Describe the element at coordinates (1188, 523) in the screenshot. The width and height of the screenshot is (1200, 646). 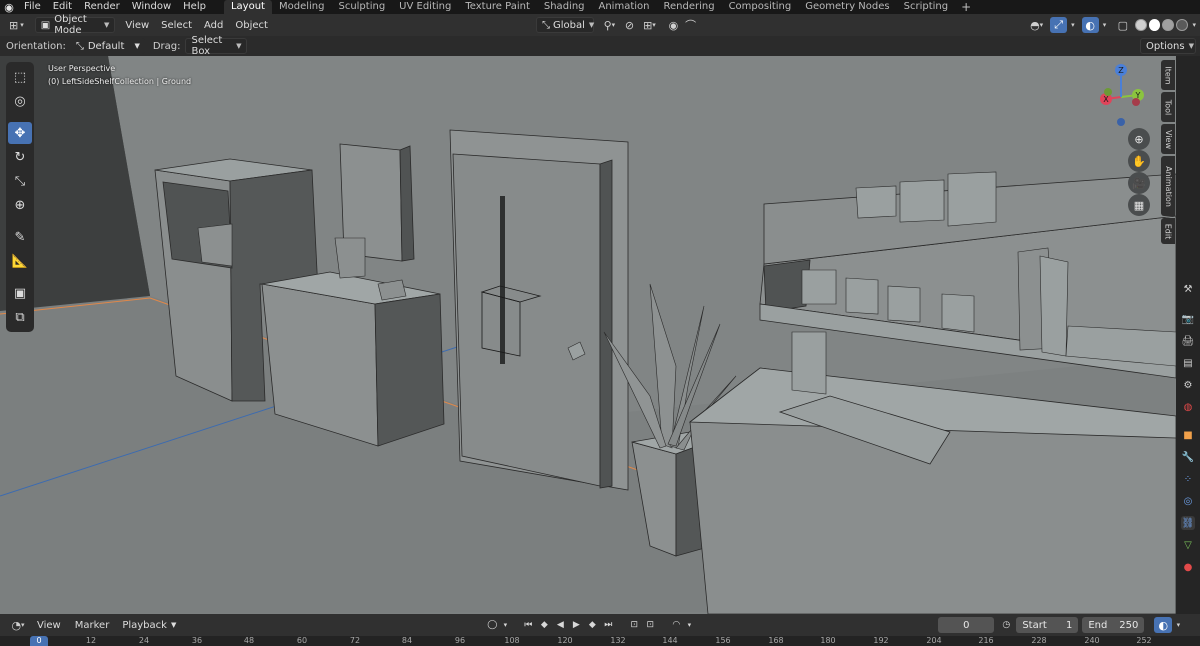
I see `constraints-icon: ⛓` at that location.